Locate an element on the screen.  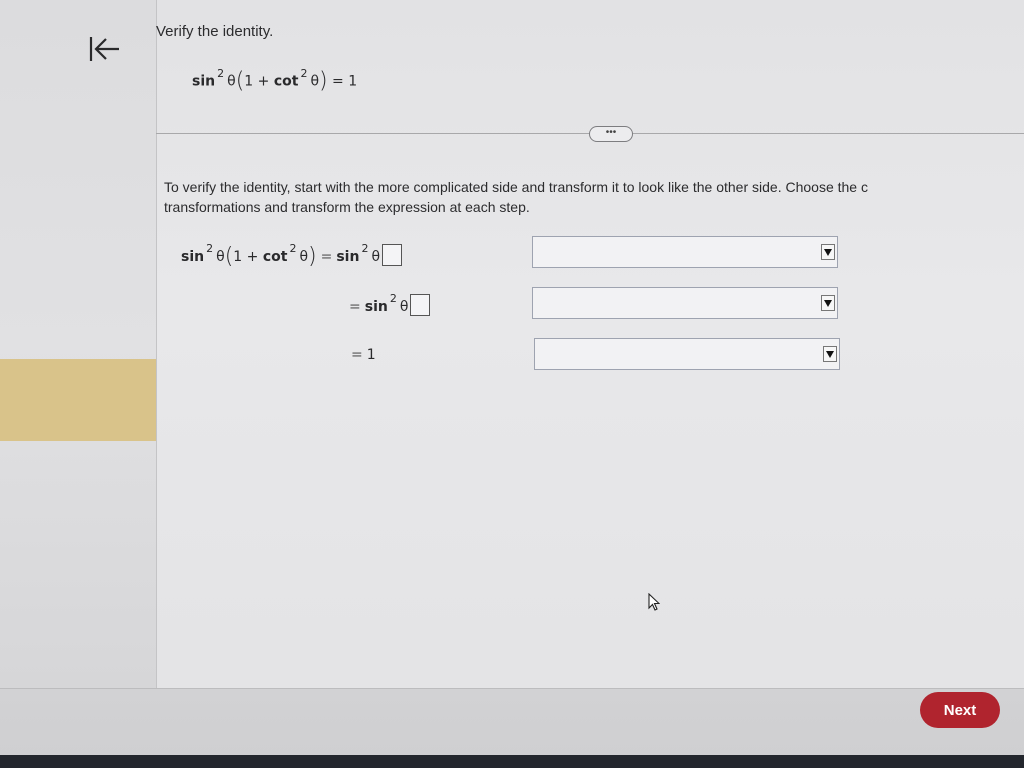
screen-bezel is located at coordinates (512, 761).